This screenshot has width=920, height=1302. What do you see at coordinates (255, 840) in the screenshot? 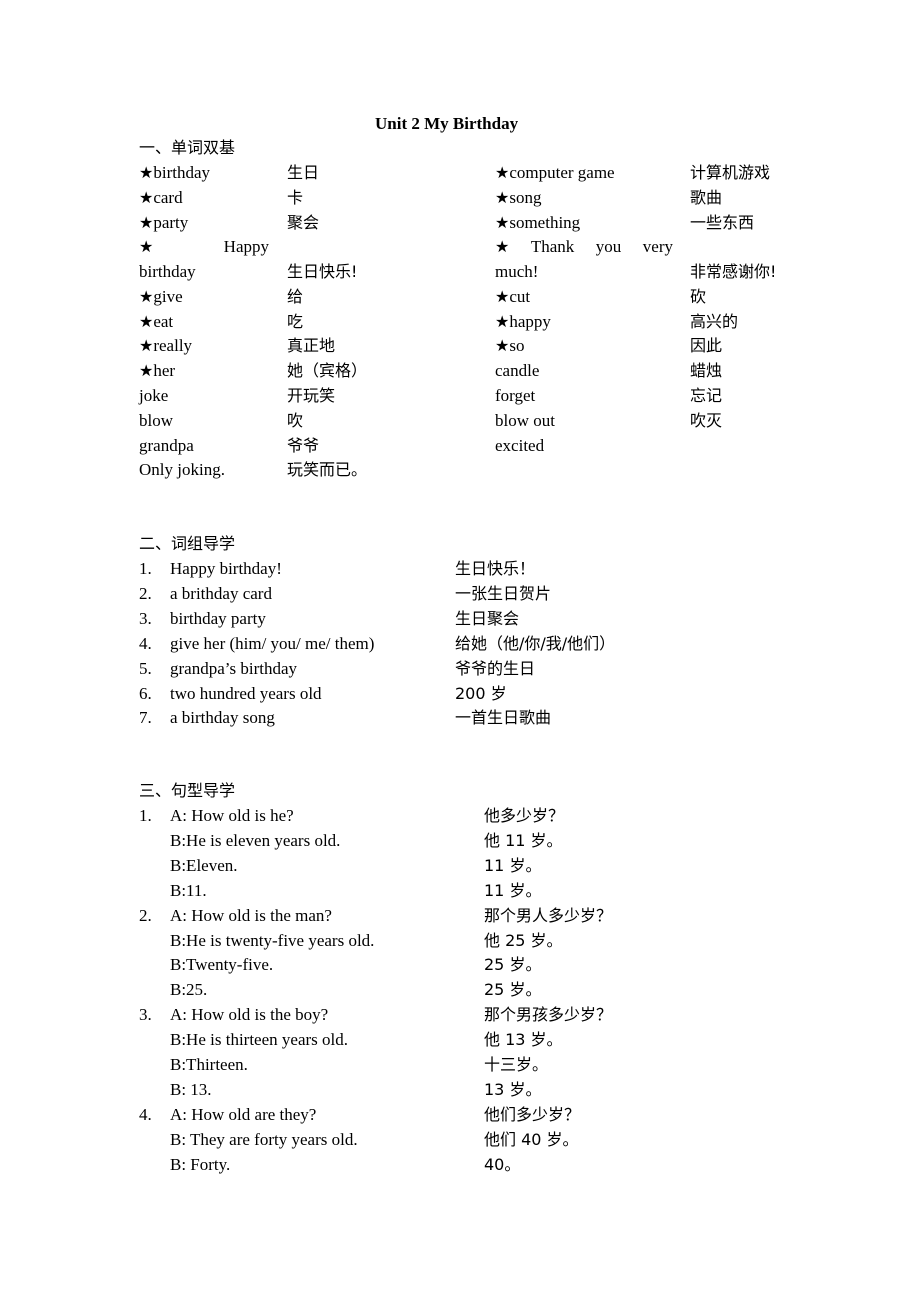
I see `sentence-english: B:He is eleven years old.` at bounding box center [255, 840].